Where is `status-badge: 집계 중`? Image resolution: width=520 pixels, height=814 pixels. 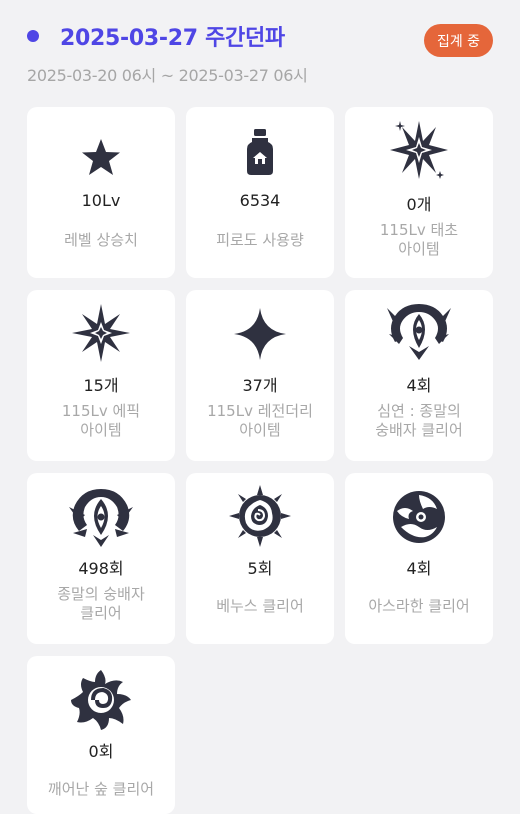 status-badge: 집계 중 is located at coordinates (458, 40).